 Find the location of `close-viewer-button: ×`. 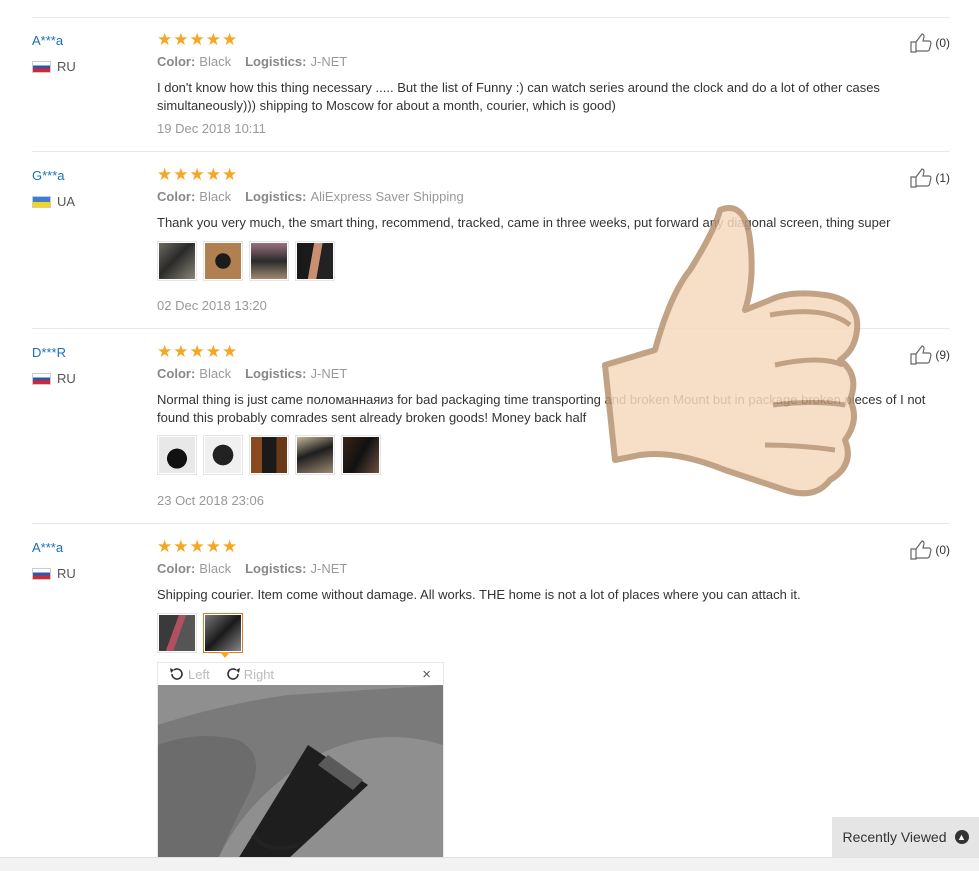

close-viewer-button: × is located at coordinates (426, 674).